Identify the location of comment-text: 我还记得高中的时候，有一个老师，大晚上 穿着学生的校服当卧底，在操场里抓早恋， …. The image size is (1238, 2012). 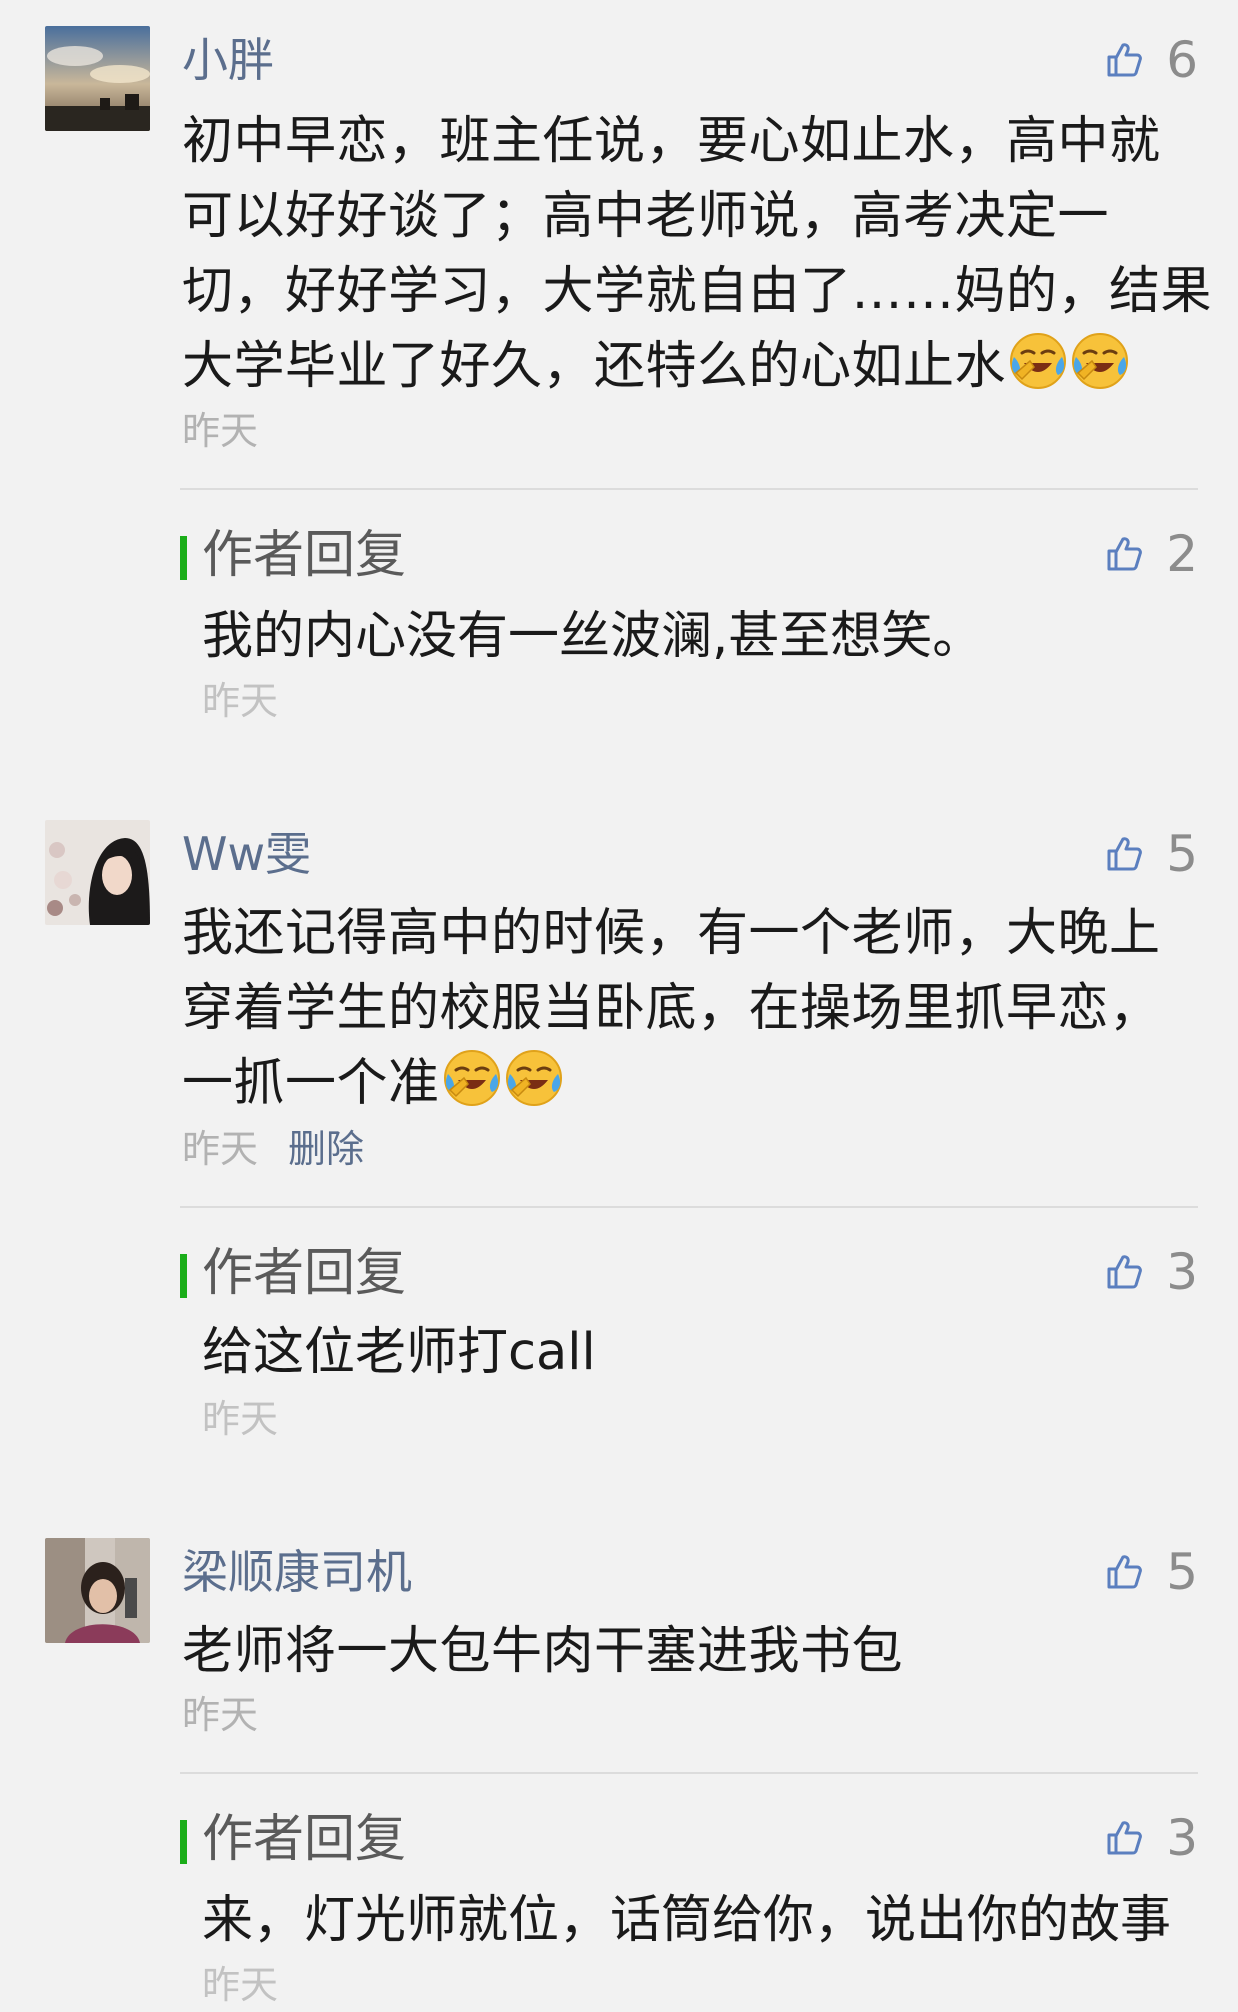
(682, 1008).